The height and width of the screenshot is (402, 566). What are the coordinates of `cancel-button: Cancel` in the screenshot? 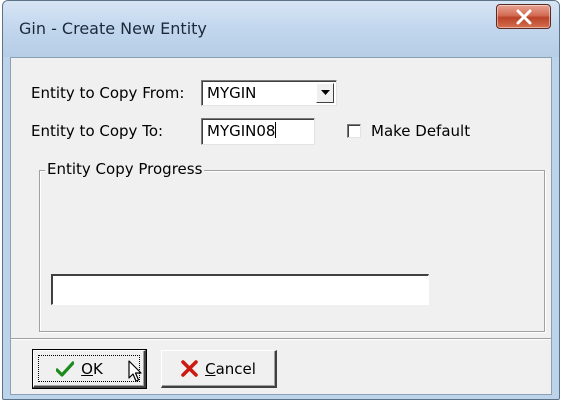 It's located at (219, 369).